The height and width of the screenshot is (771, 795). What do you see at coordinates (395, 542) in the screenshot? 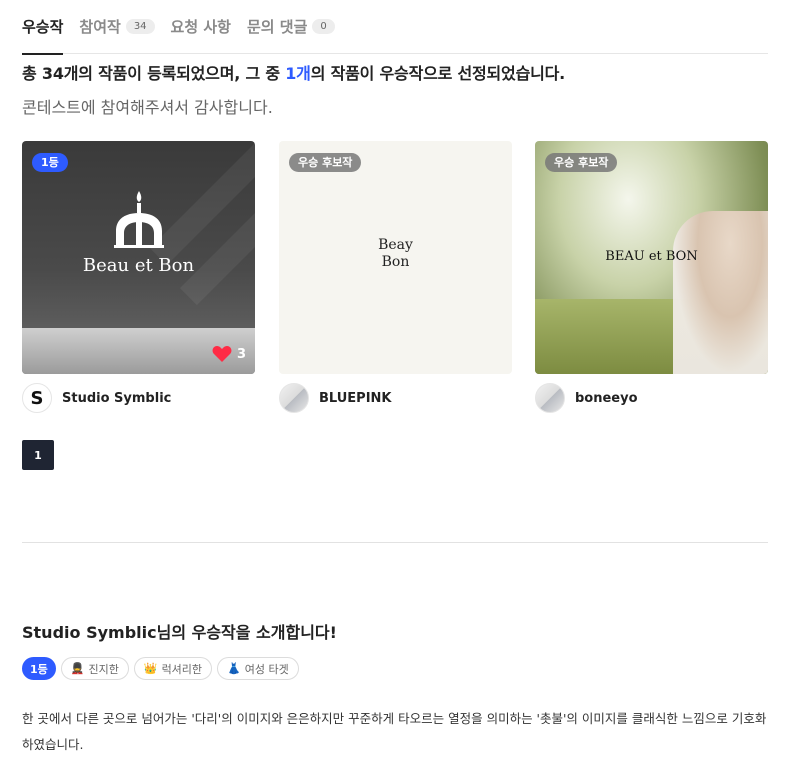
I see `section-divider` at bounding box center [395, 542].